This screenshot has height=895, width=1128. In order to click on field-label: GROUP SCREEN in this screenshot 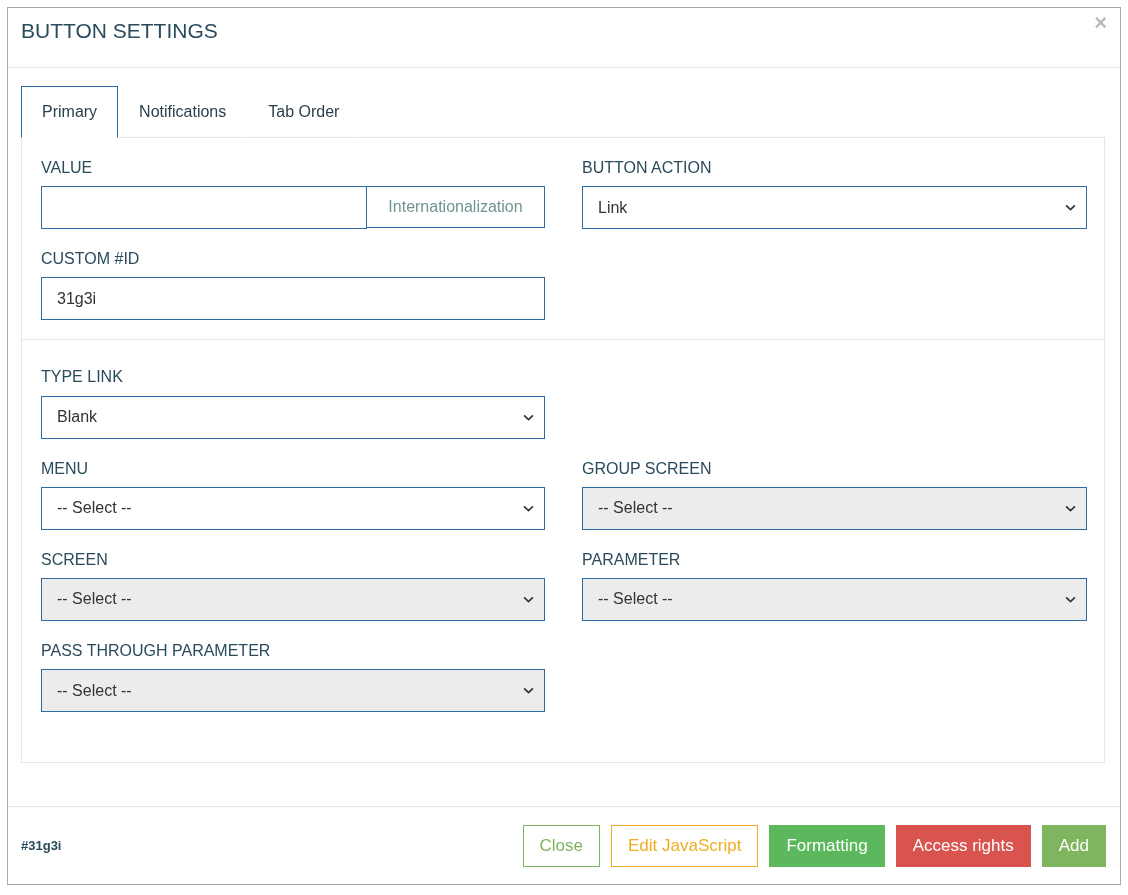, I will do `click(647, 468)`.